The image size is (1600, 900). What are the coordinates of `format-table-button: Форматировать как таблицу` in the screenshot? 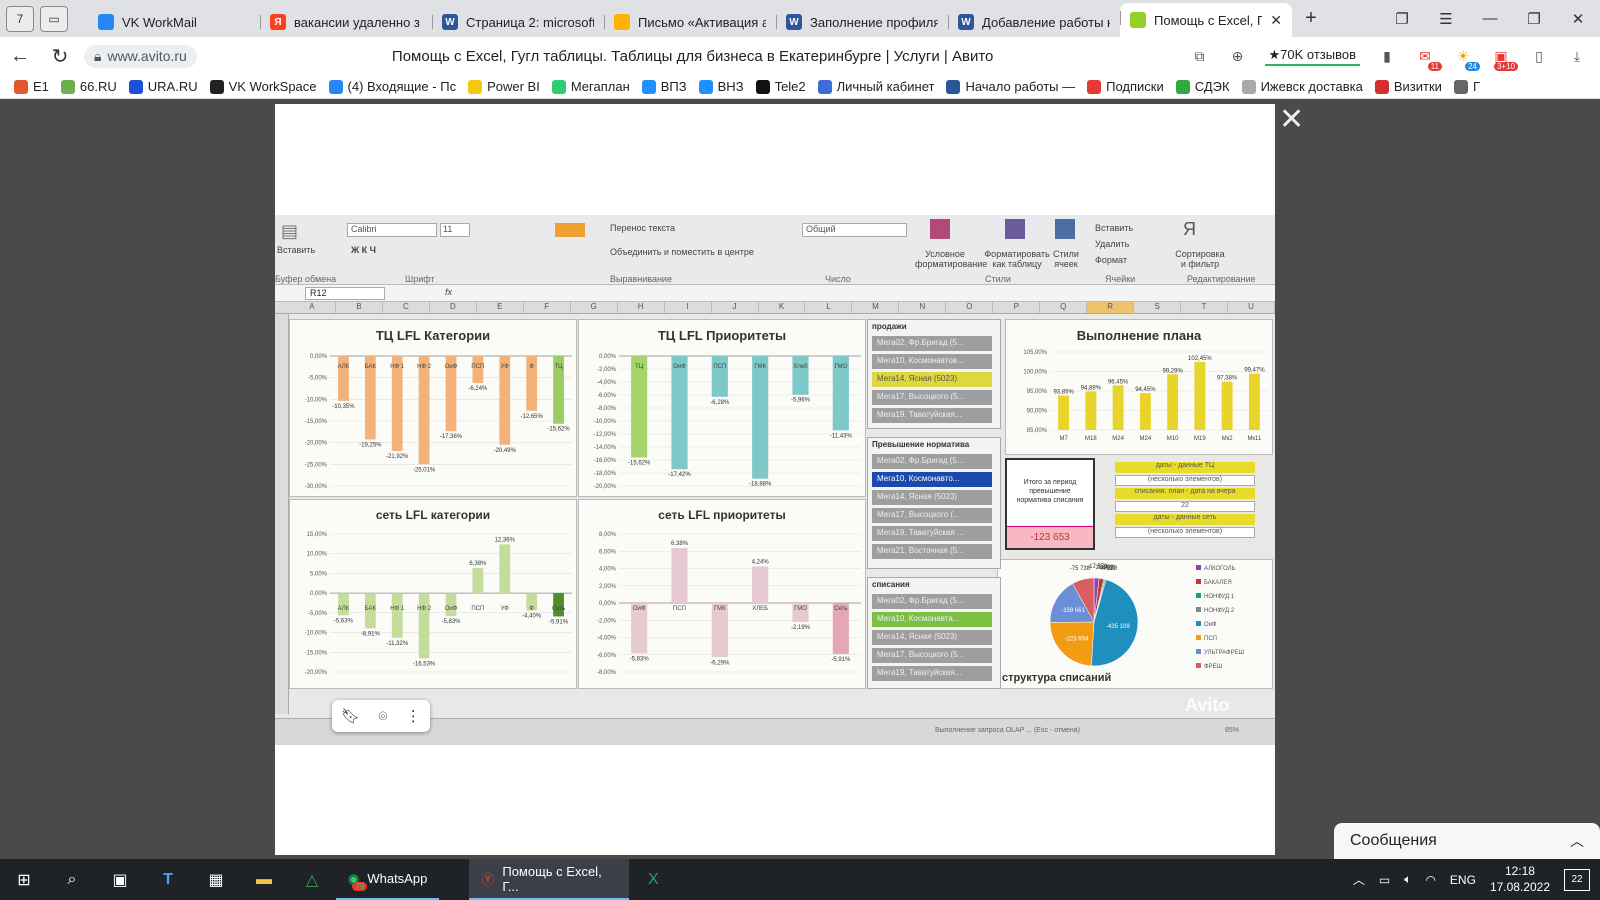 It's located at (1017, 259).